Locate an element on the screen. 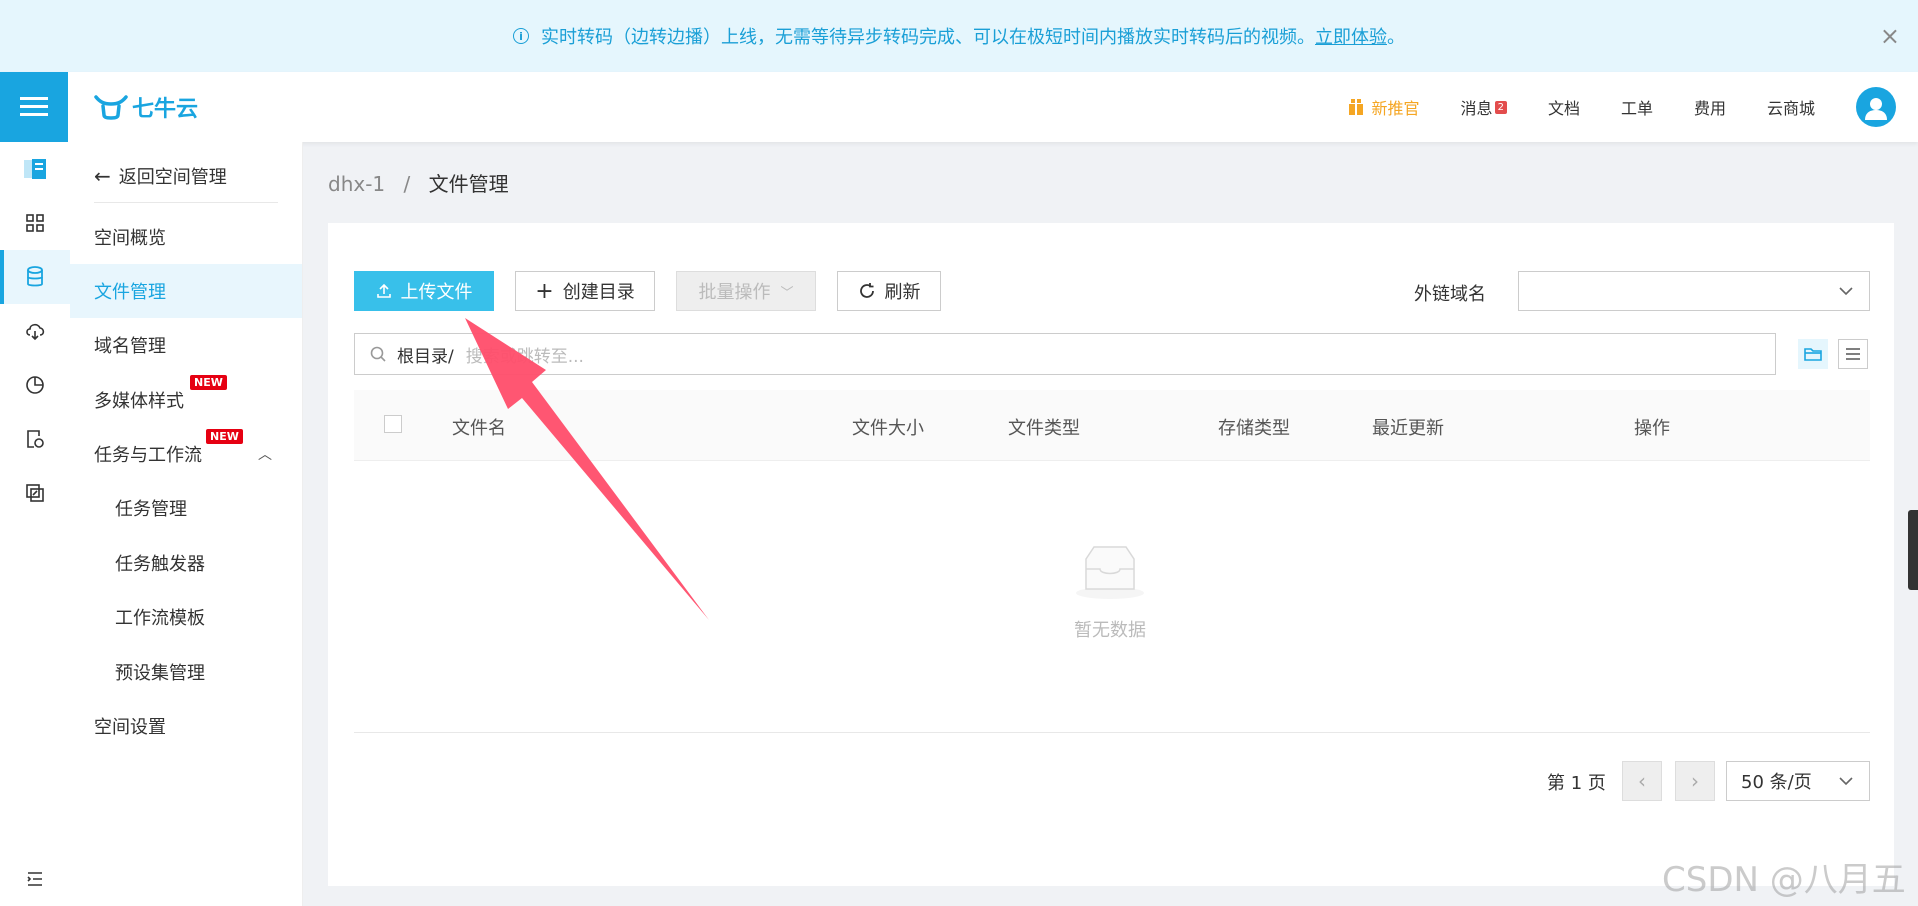 This screenshot has width=1918, height=906. column-last-updated: 最近更新 is located at coordinates (1408, 428).